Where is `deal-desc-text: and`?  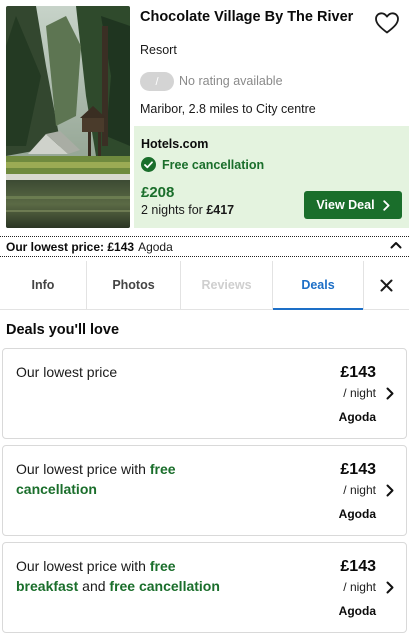
deal-desc-text: and is located at coordinates (94, 585).